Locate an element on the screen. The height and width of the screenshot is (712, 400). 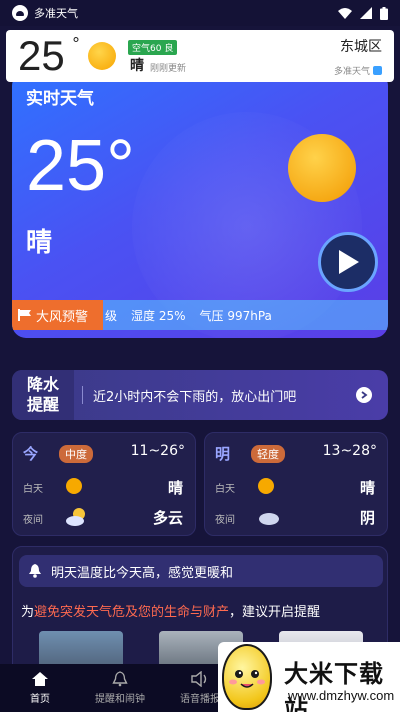
widget-sun-icon is located at coordinates (102, 56).